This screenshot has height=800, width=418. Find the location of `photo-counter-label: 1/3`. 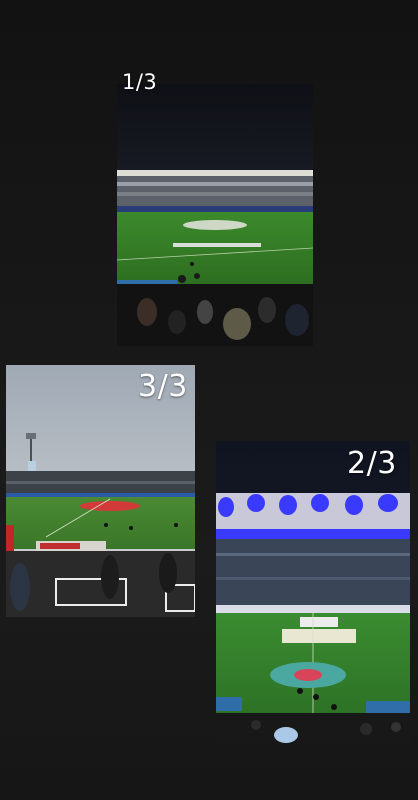

photo-counter-label: 1/3 is located at coordinates (140, 82).